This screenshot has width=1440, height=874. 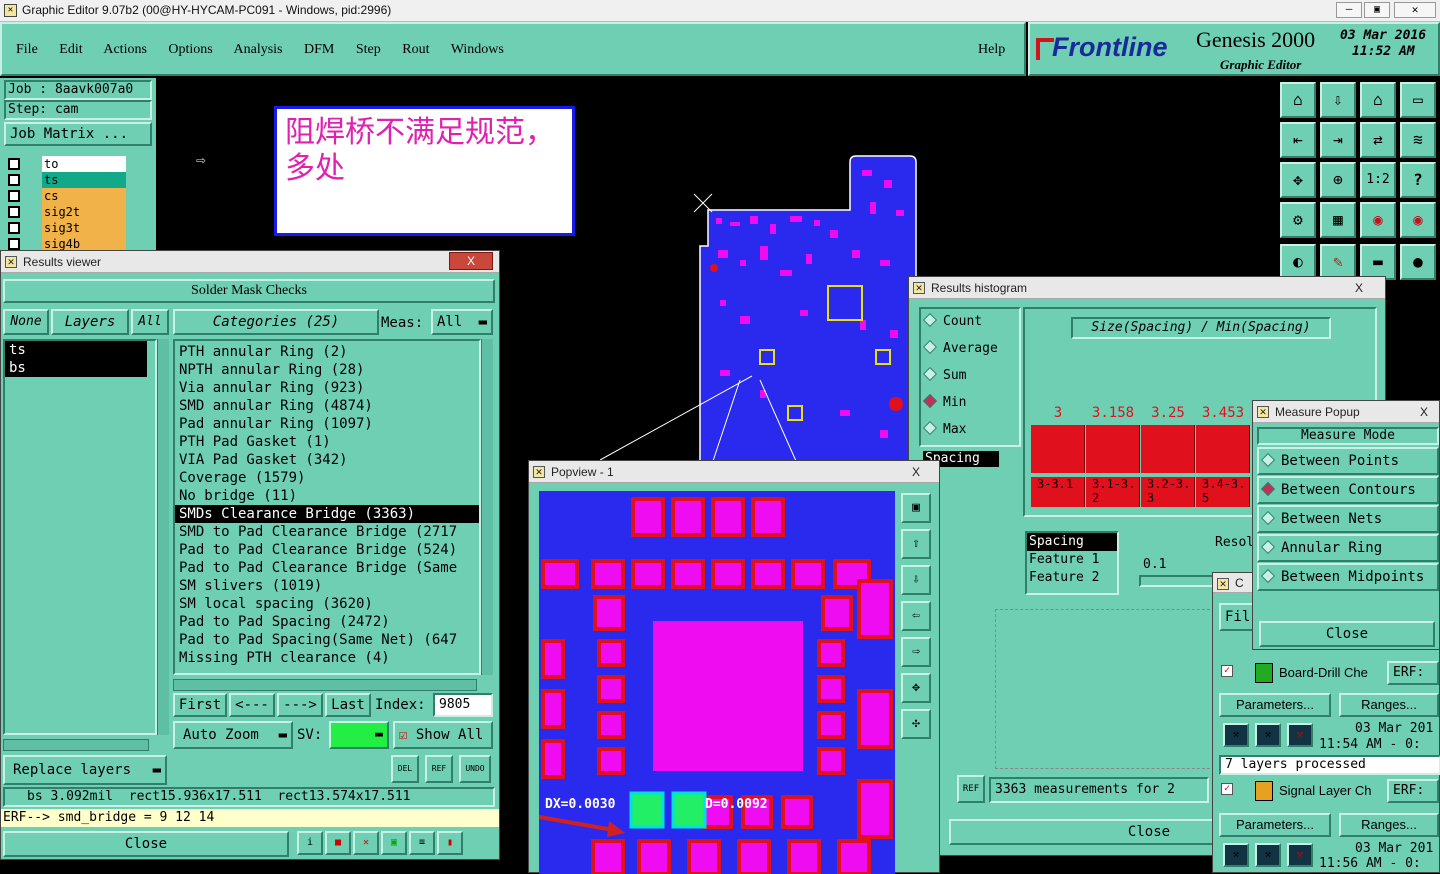 What do you see at coordinates (1378, 180) in the screenshot?
I see `ratio-icon: 1:2` at bounding box center [1378, 180].